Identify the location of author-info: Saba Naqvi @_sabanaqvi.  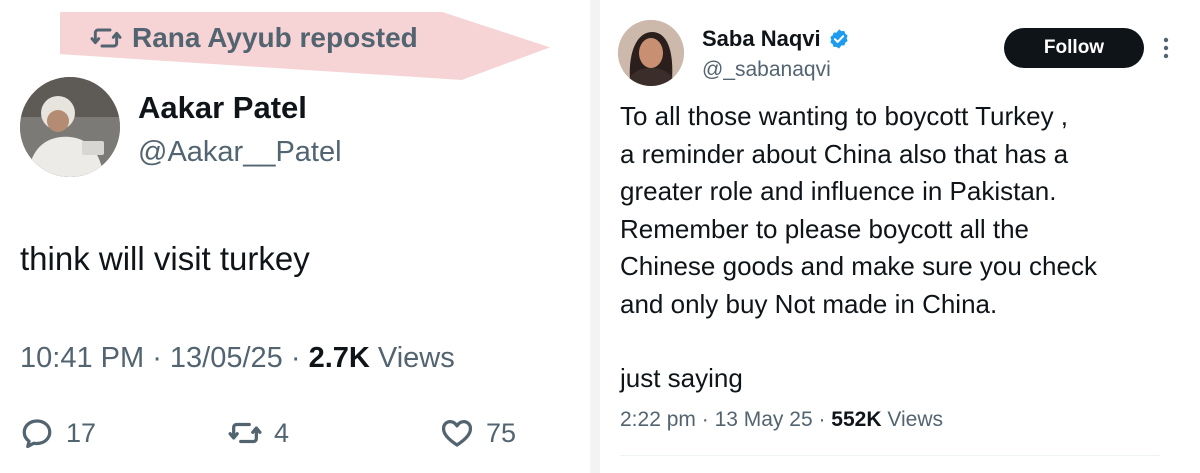
(776, 54).